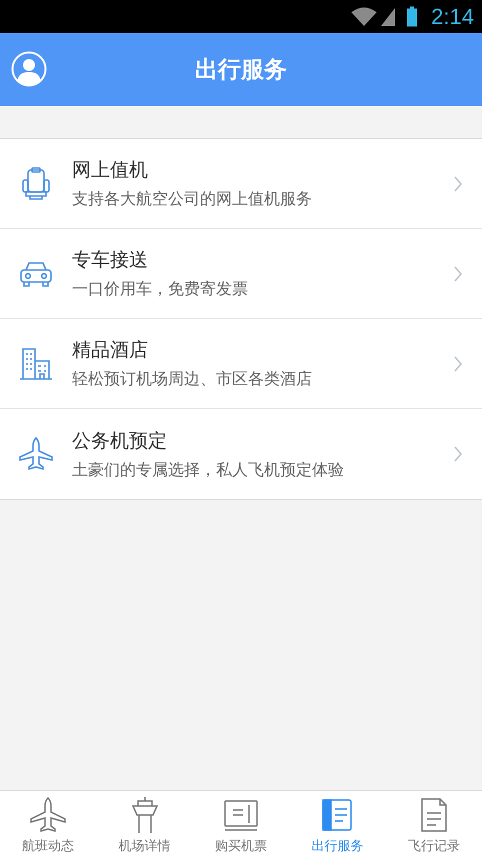 The image size is (482, 858). I want to click on service-row: 精品酒店 轻松预订机场周边、市区各类酒店, so click(241, 364).